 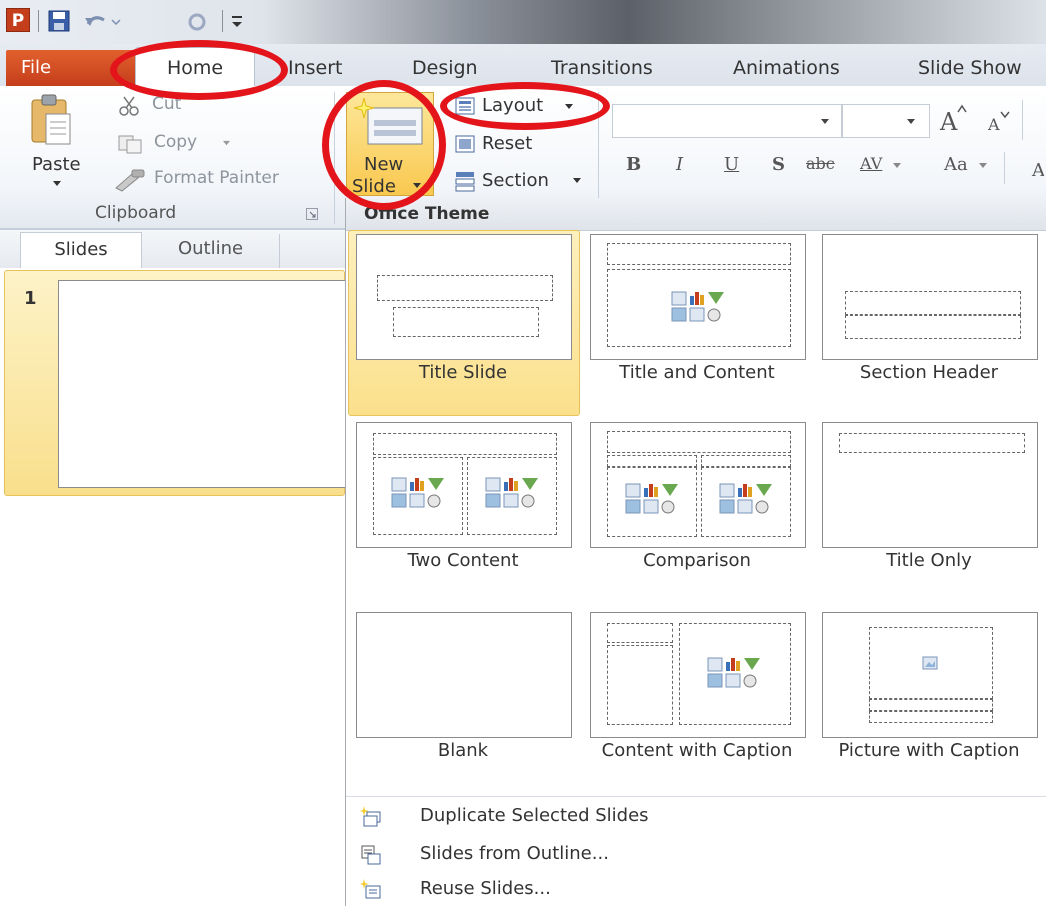 I want to click on save-icon, so click(x=59, y=21).